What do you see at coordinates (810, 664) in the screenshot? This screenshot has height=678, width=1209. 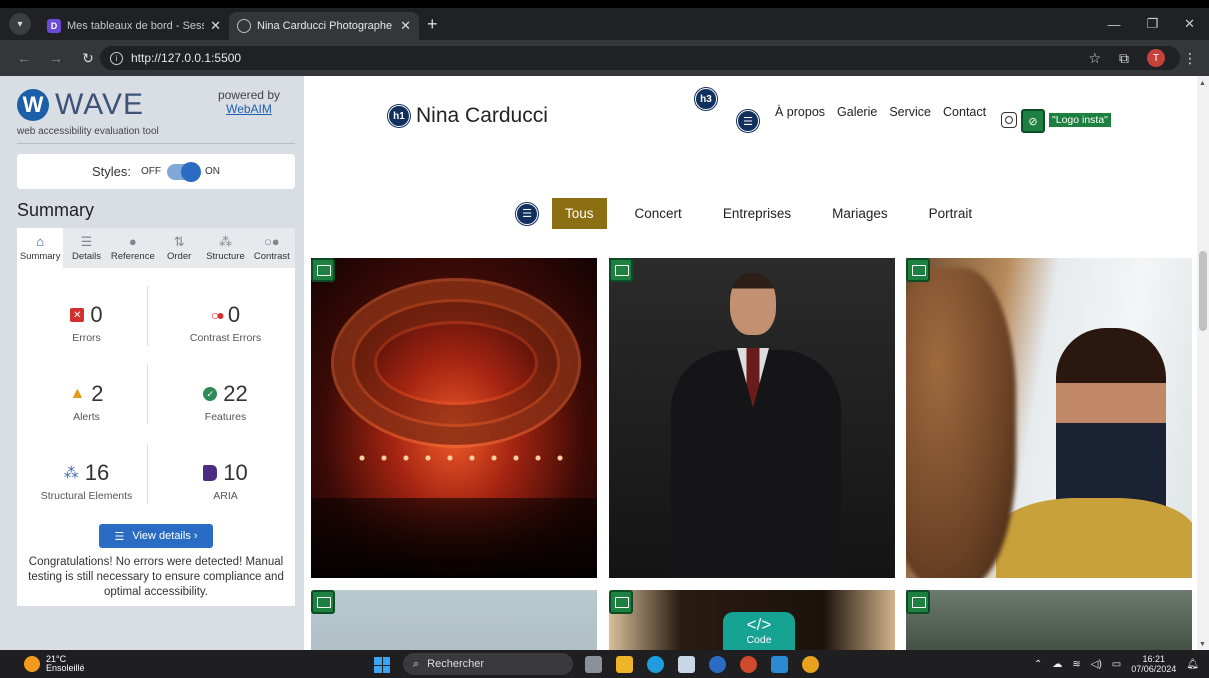 I see `chrome-icon` at bounding box center [810, 664].